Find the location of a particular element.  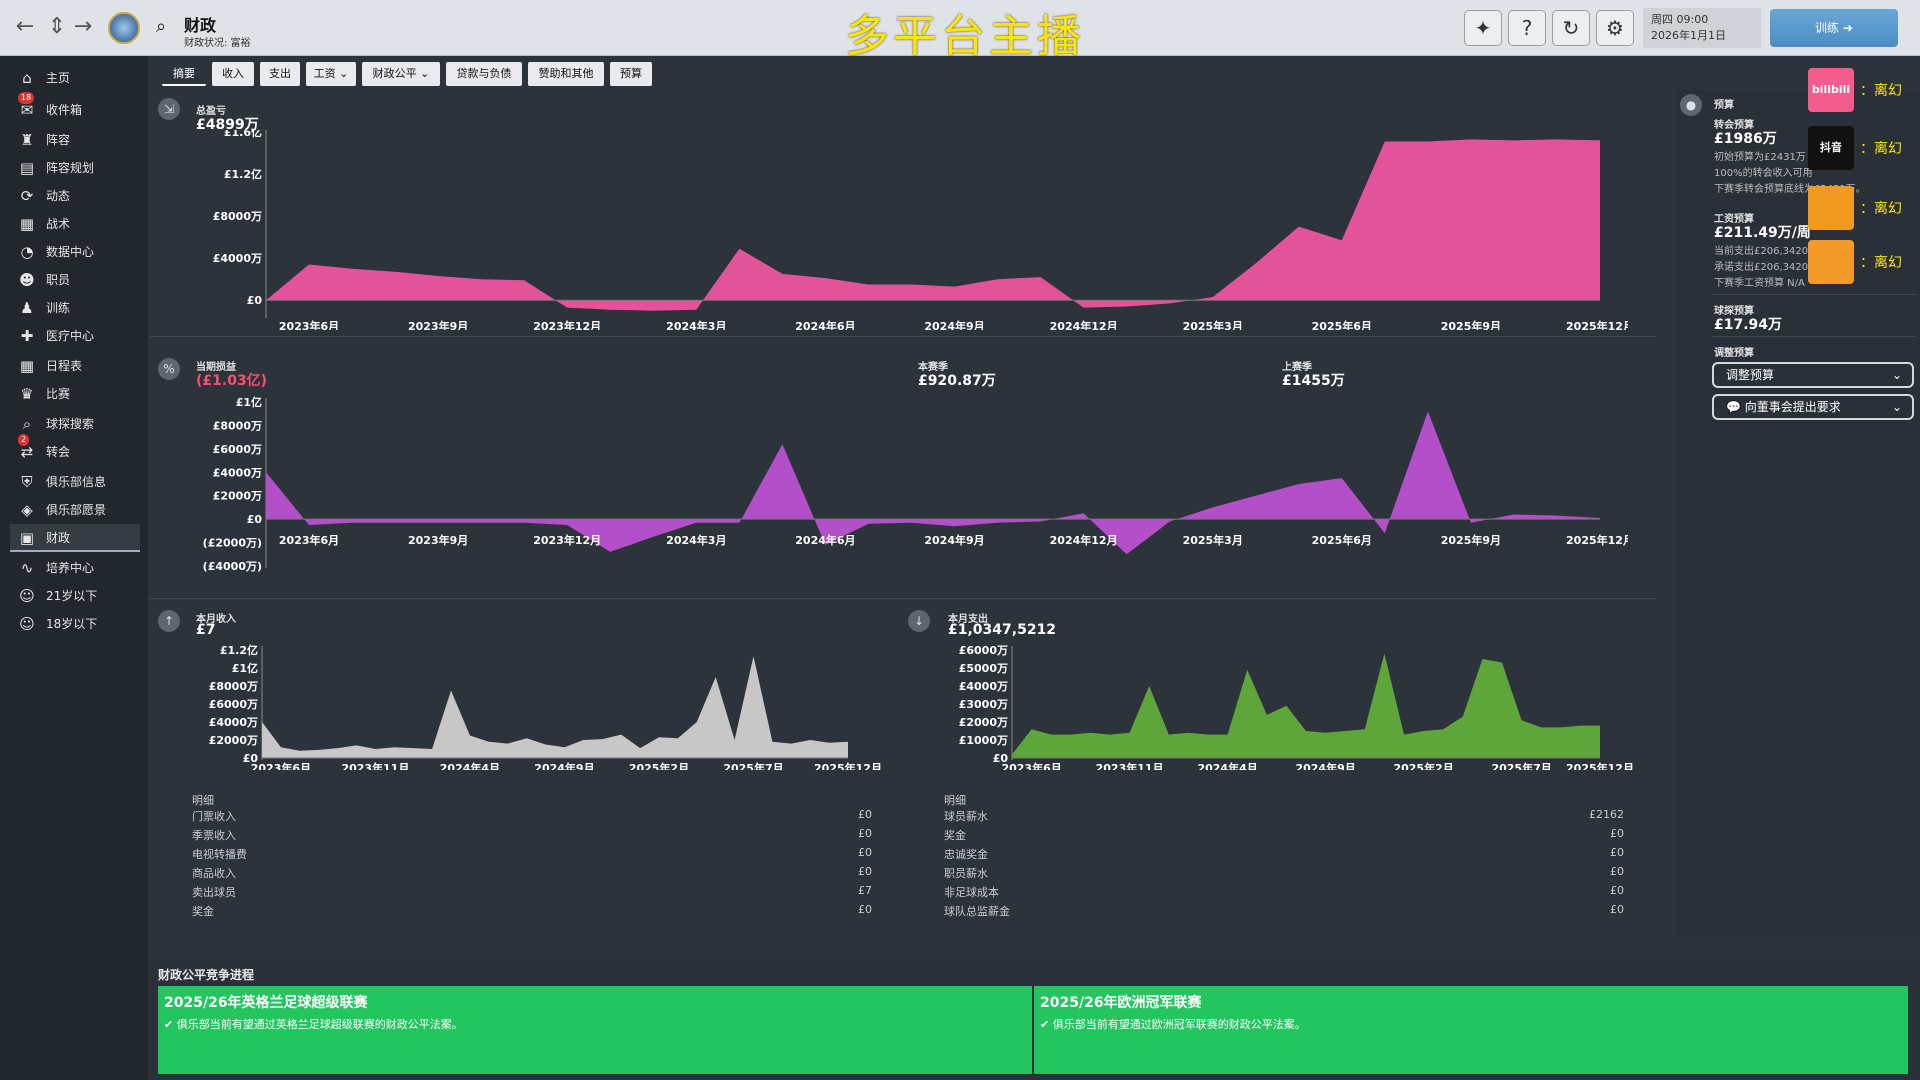

gear-icon: ⚙ is located at coordinates (1615, 28).